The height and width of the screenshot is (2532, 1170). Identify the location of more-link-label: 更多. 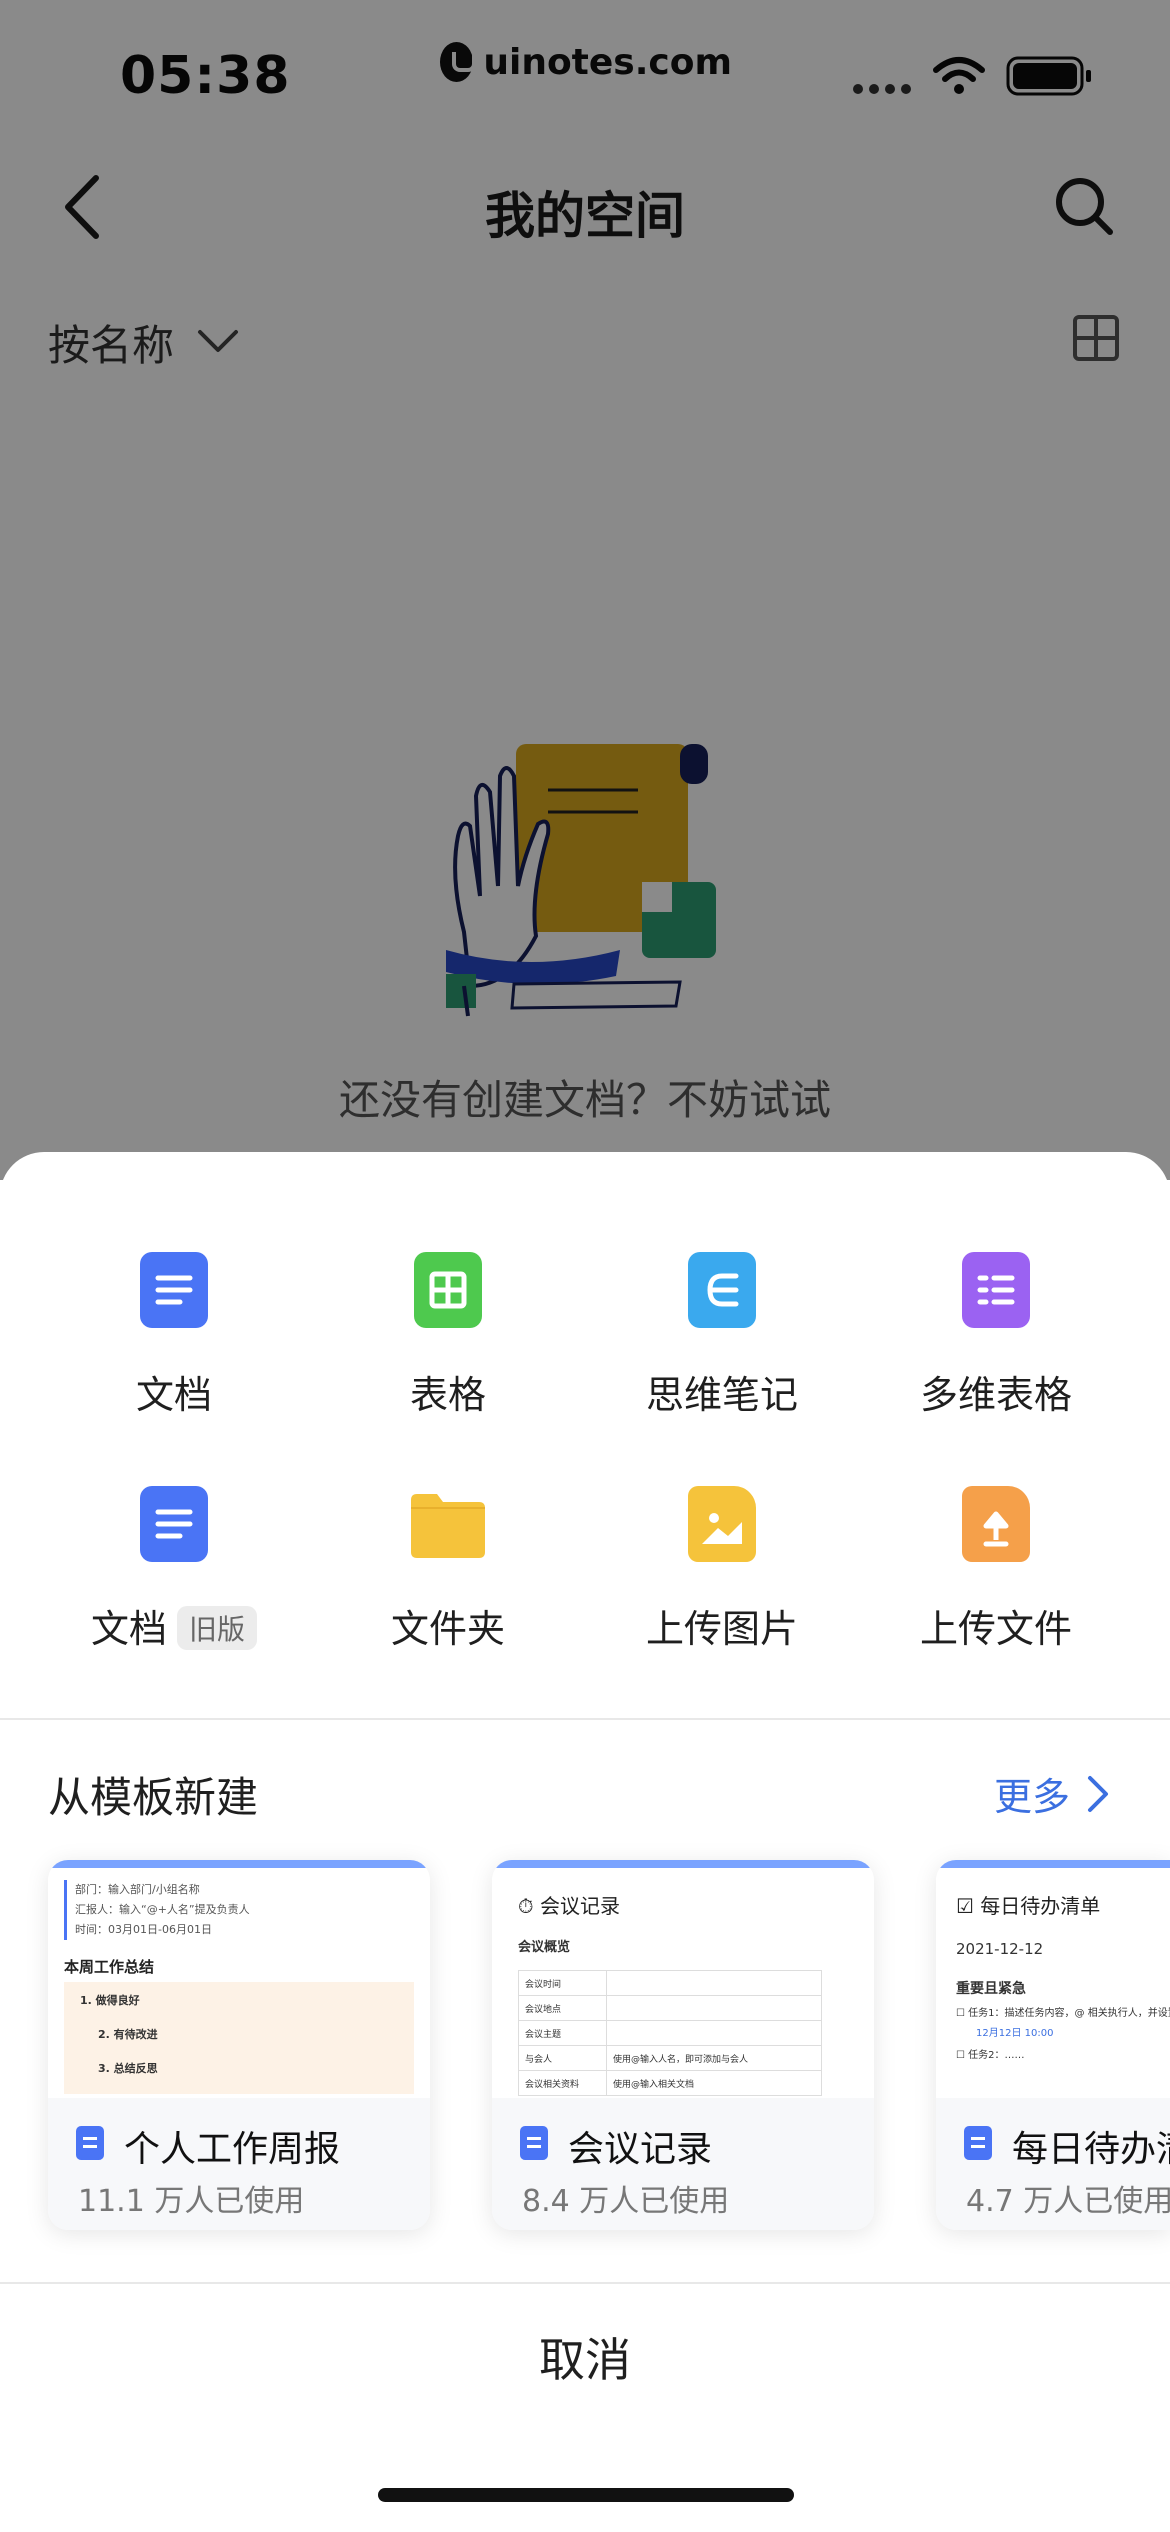
(1032, 1797).